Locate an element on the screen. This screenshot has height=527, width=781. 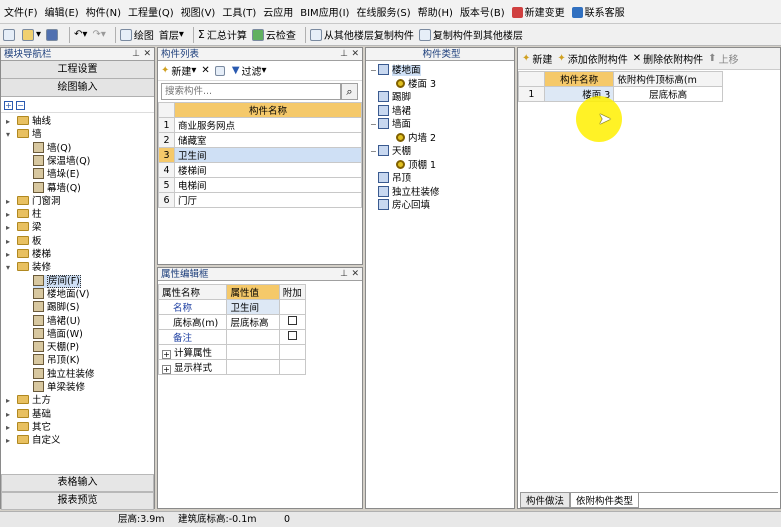
nav-tree-item: 墙垛(E) is located at coordinates (56, 174).